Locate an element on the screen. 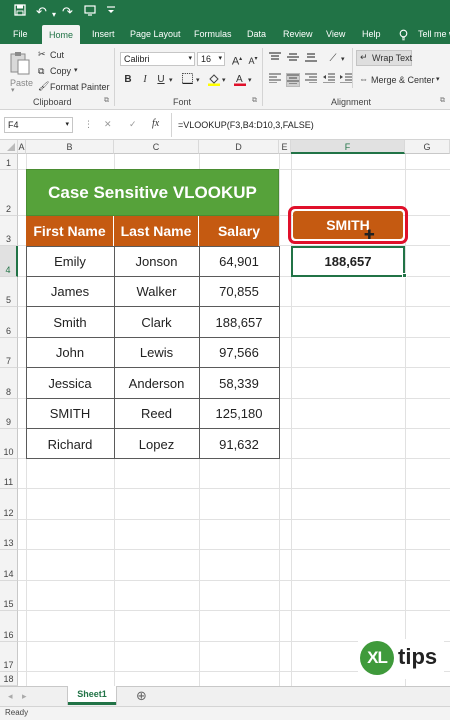 The image size is (450, 720). column-header-g: G is located at coordinates (427, 147).